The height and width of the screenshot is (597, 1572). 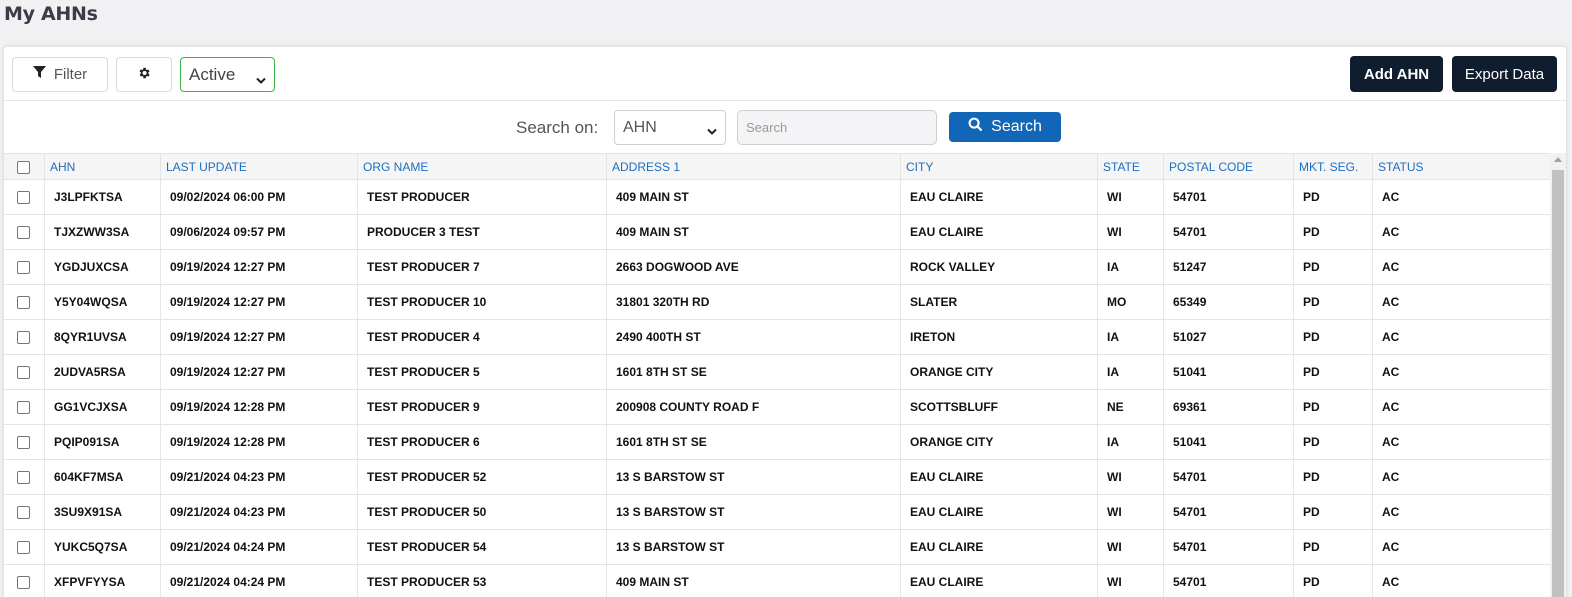 I want to click on search-on-label: Search on:, so click(x=557, y=127).